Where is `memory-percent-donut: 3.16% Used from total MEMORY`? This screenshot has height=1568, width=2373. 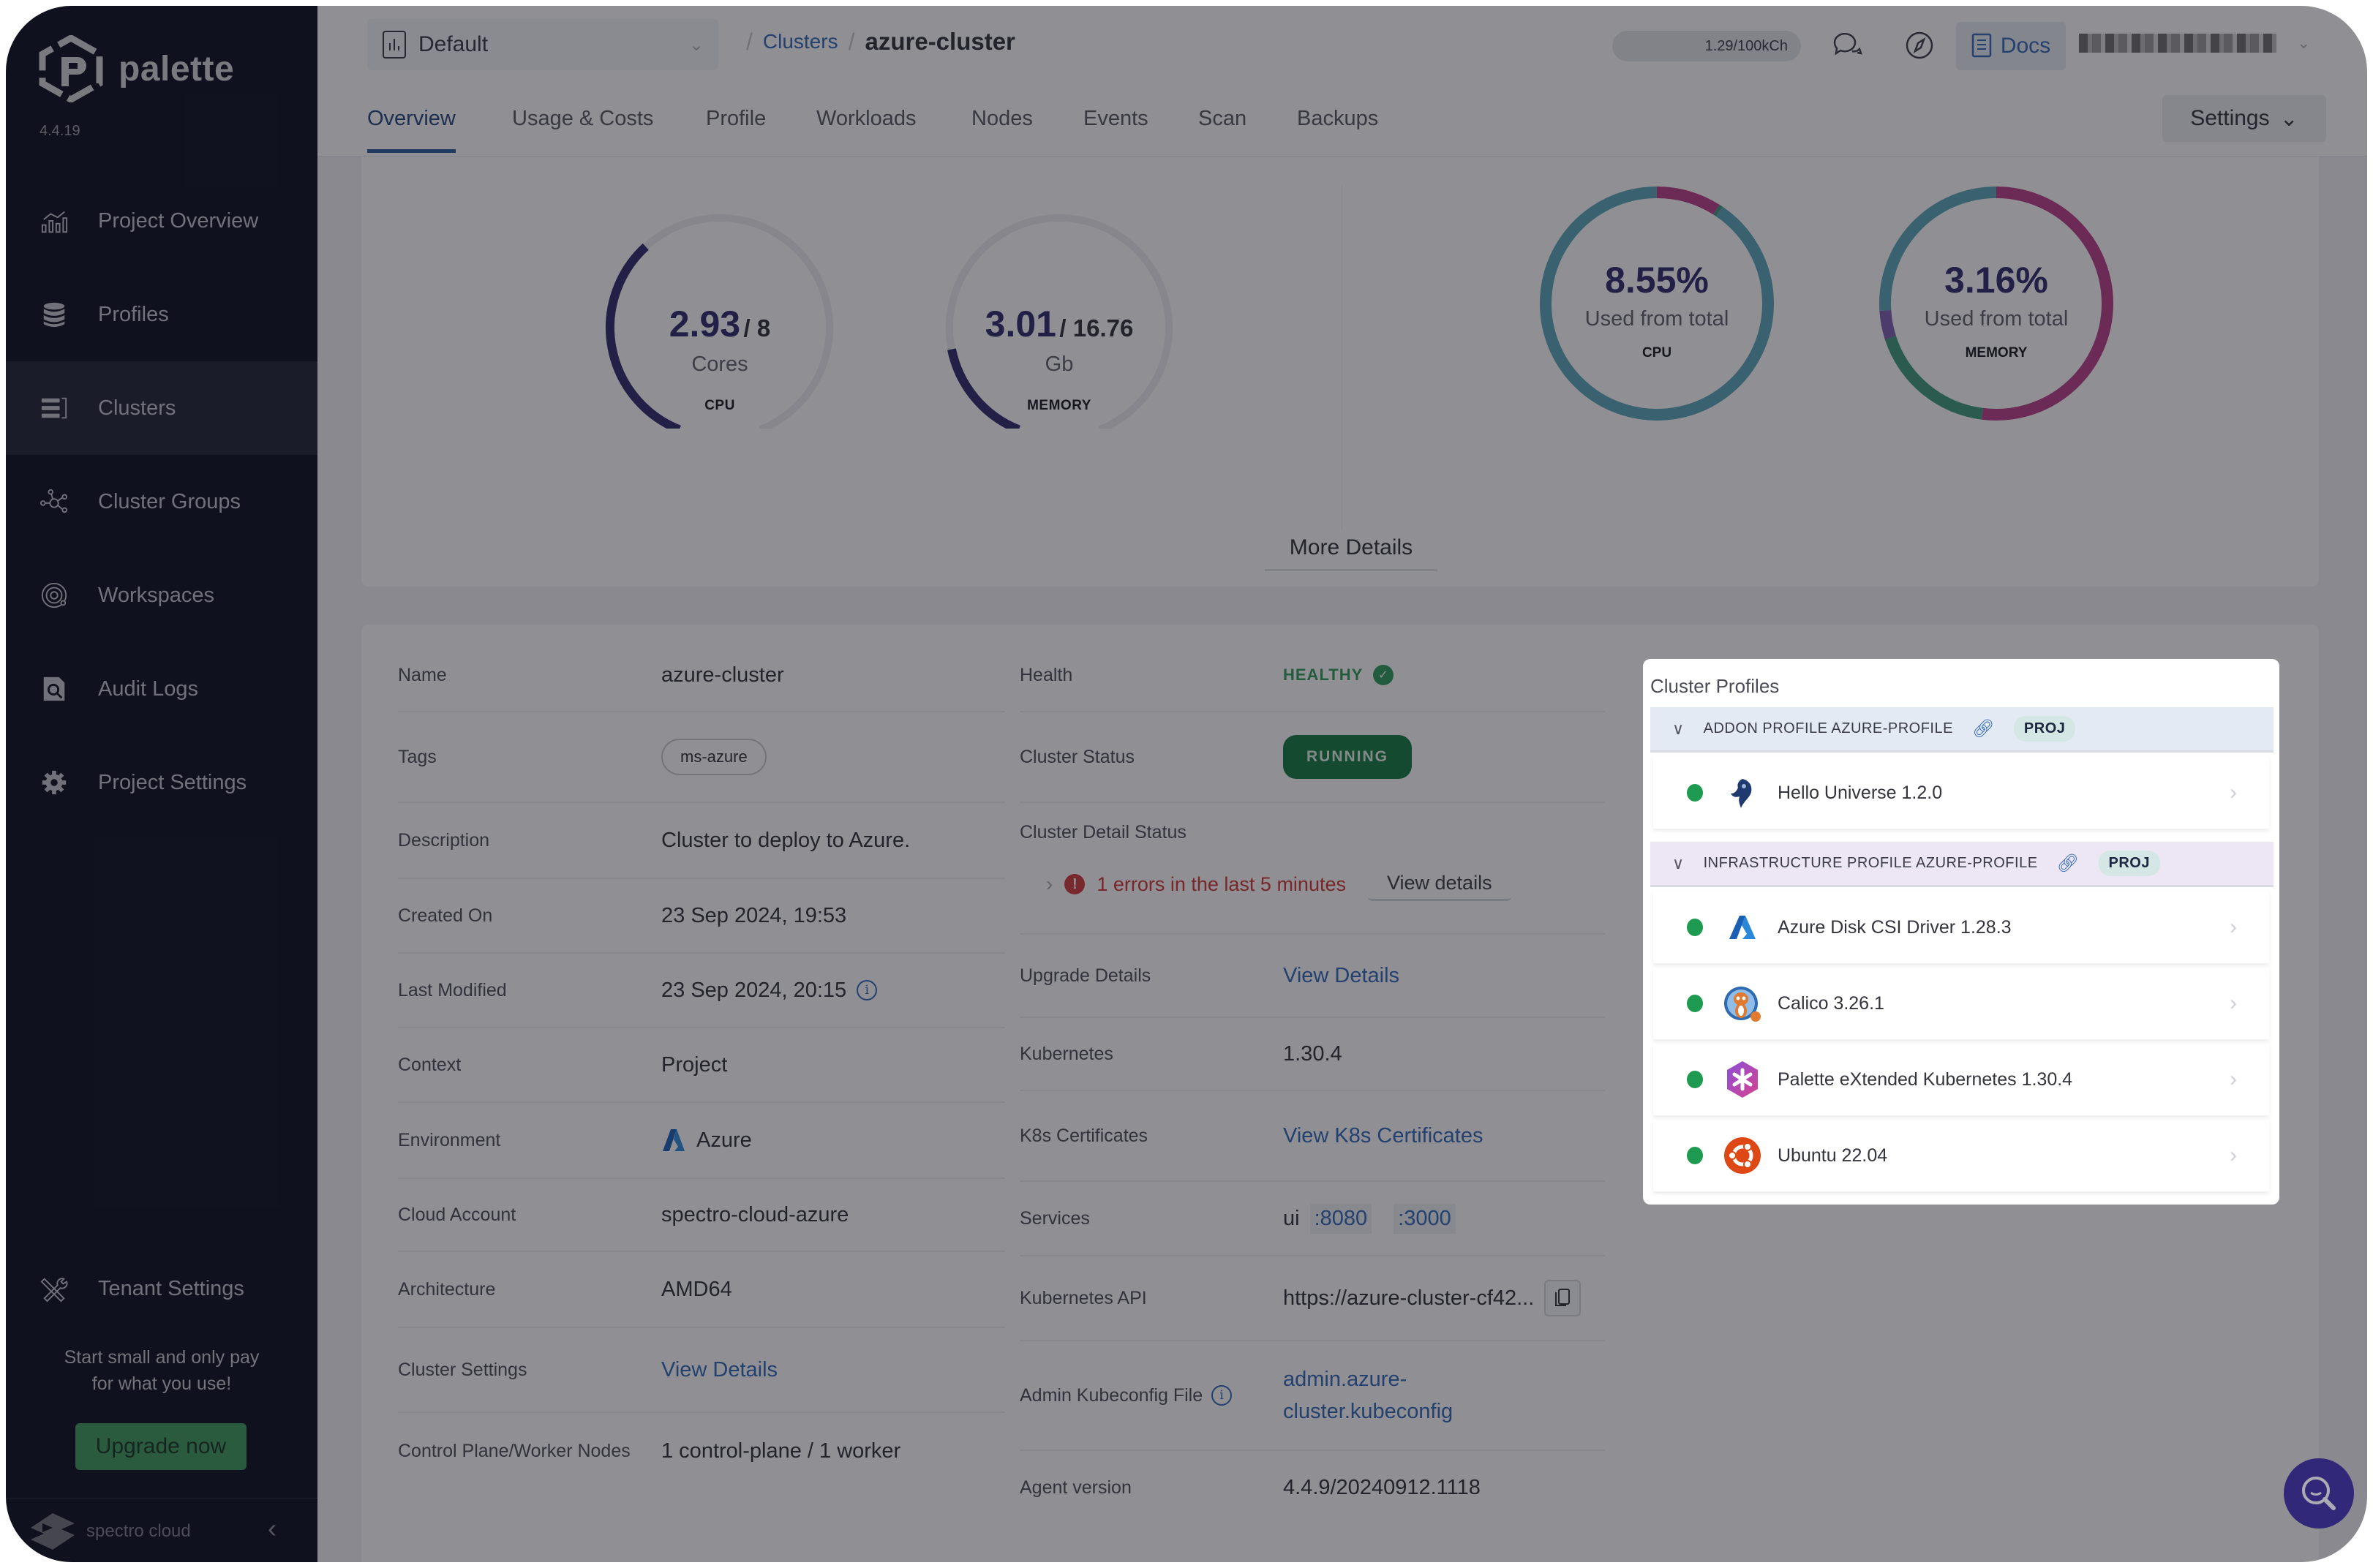
memory-percent-donut: 3.16% Used from total MEMORY is located at coordinates (1996, 303).